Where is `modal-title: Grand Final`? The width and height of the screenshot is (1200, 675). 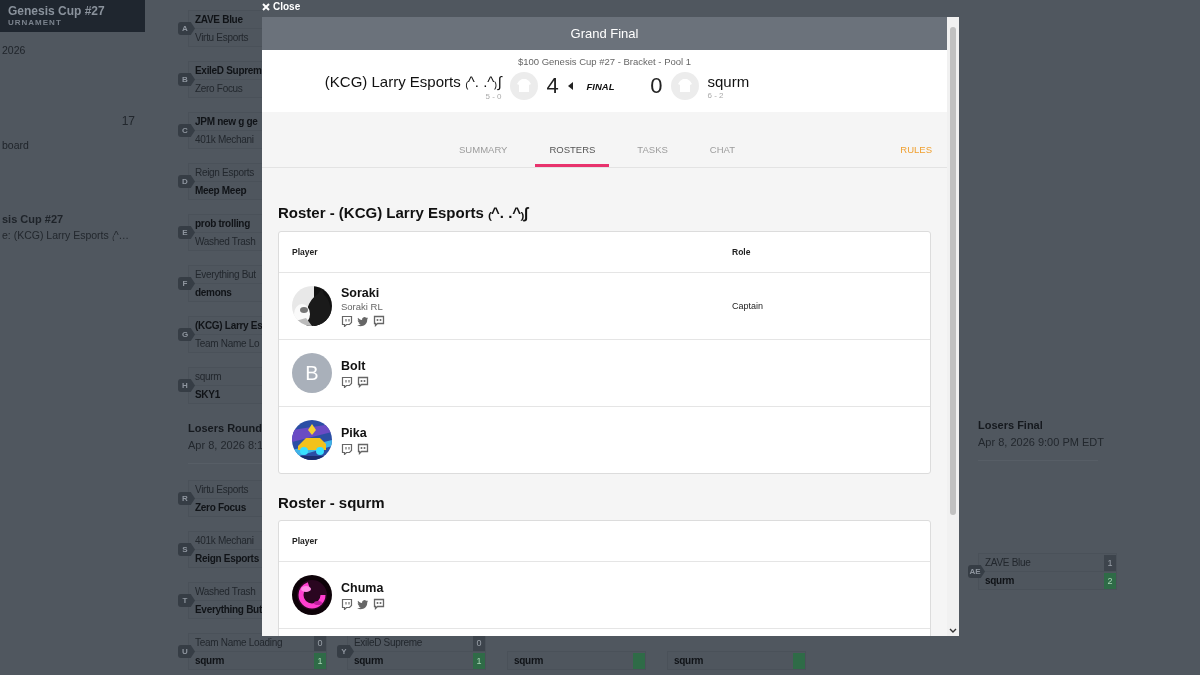
modal-title: Grand Final is located at coordinates (604, 33).